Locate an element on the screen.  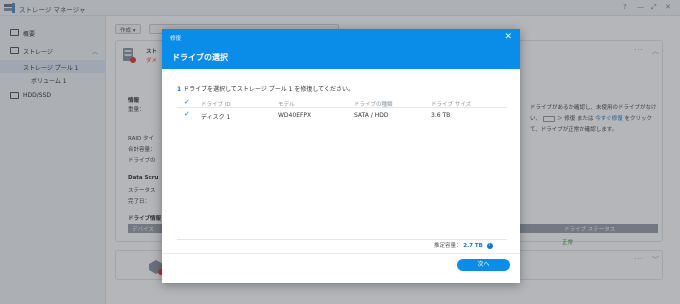
close-icon: ✕ is located at coordinates (508, 37).